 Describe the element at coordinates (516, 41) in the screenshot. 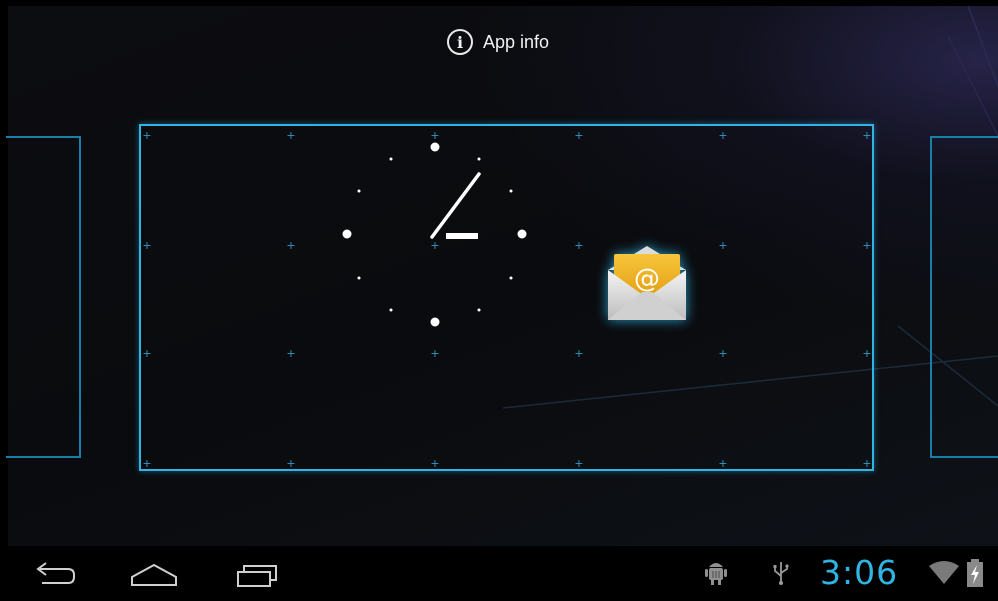

I see `app-info-label: App info` at that location.